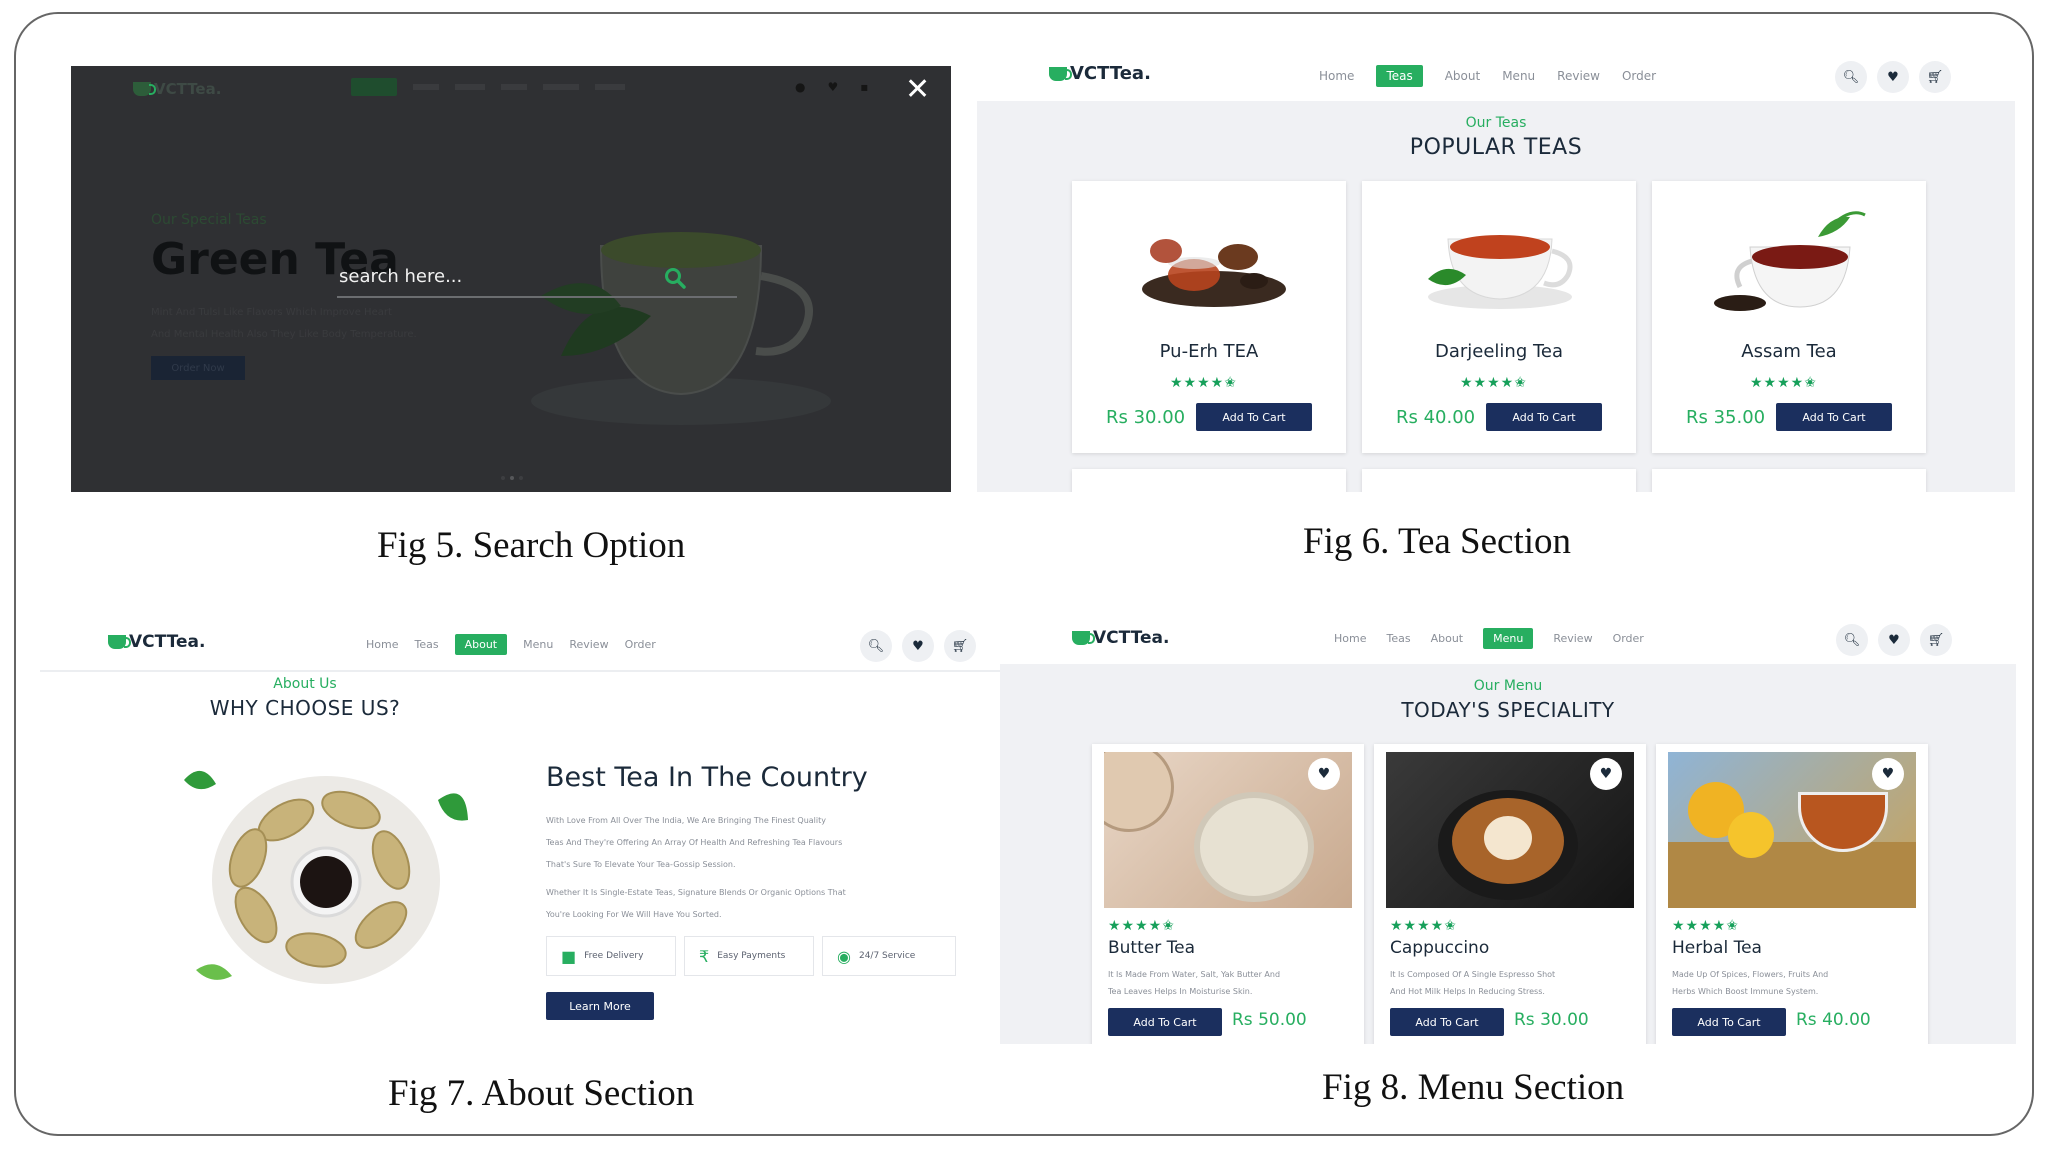  What do you see at coordinates (511, 644) in the screenshot?
I see `nav-links: Home Teas About Menu Review Order` at bounding box center [511, 644].